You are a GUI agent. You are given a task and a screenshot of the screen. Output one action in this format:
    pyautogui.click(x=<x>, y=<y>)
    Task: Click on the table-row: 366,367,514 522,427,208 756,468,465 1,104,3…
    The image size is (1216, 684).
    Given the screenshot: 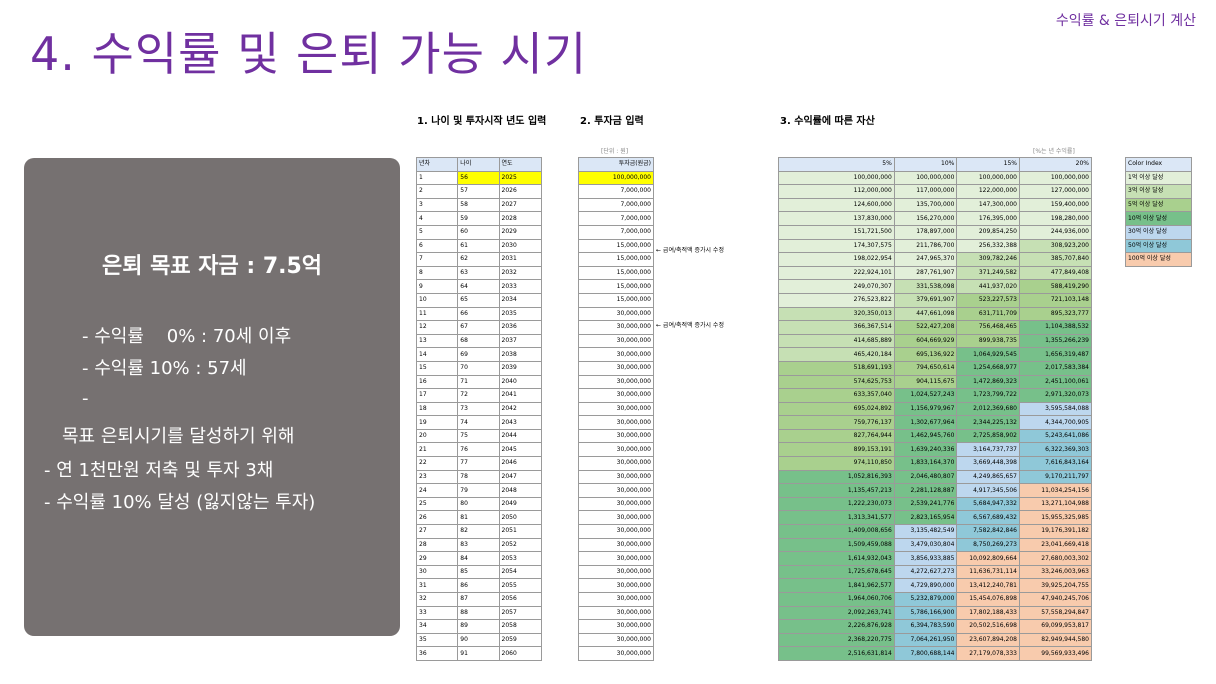 What is the action you would take?
    pyautogui.click(x=935, y=327)
    